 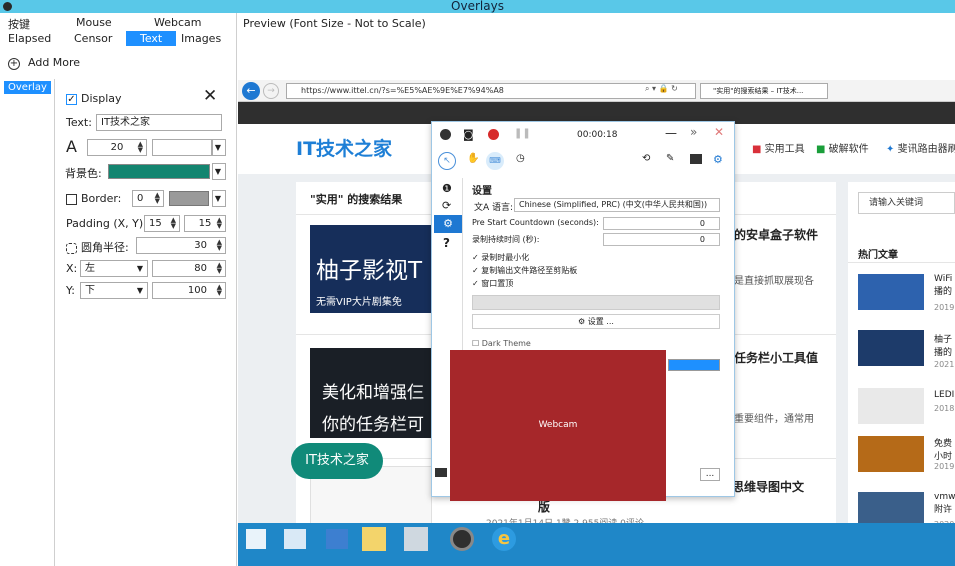 I want to click on tab-webcam: Webcam, so click(x=178, y=22).